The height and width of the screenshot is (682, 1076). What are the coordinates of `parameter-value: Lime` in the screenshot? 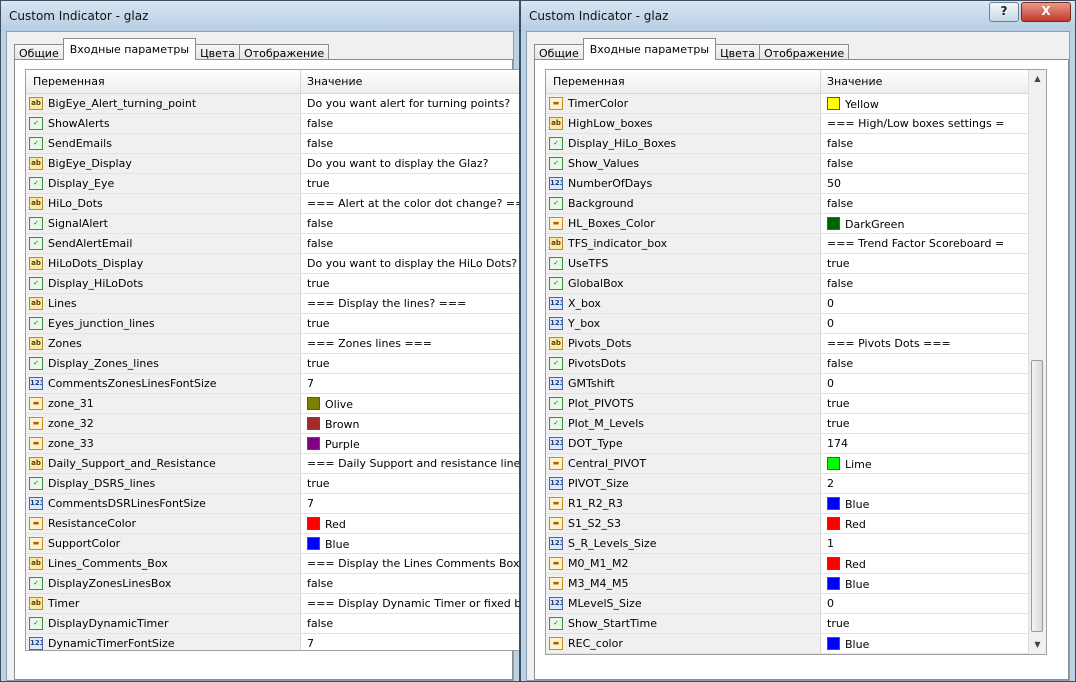 It's located at (849, 464).